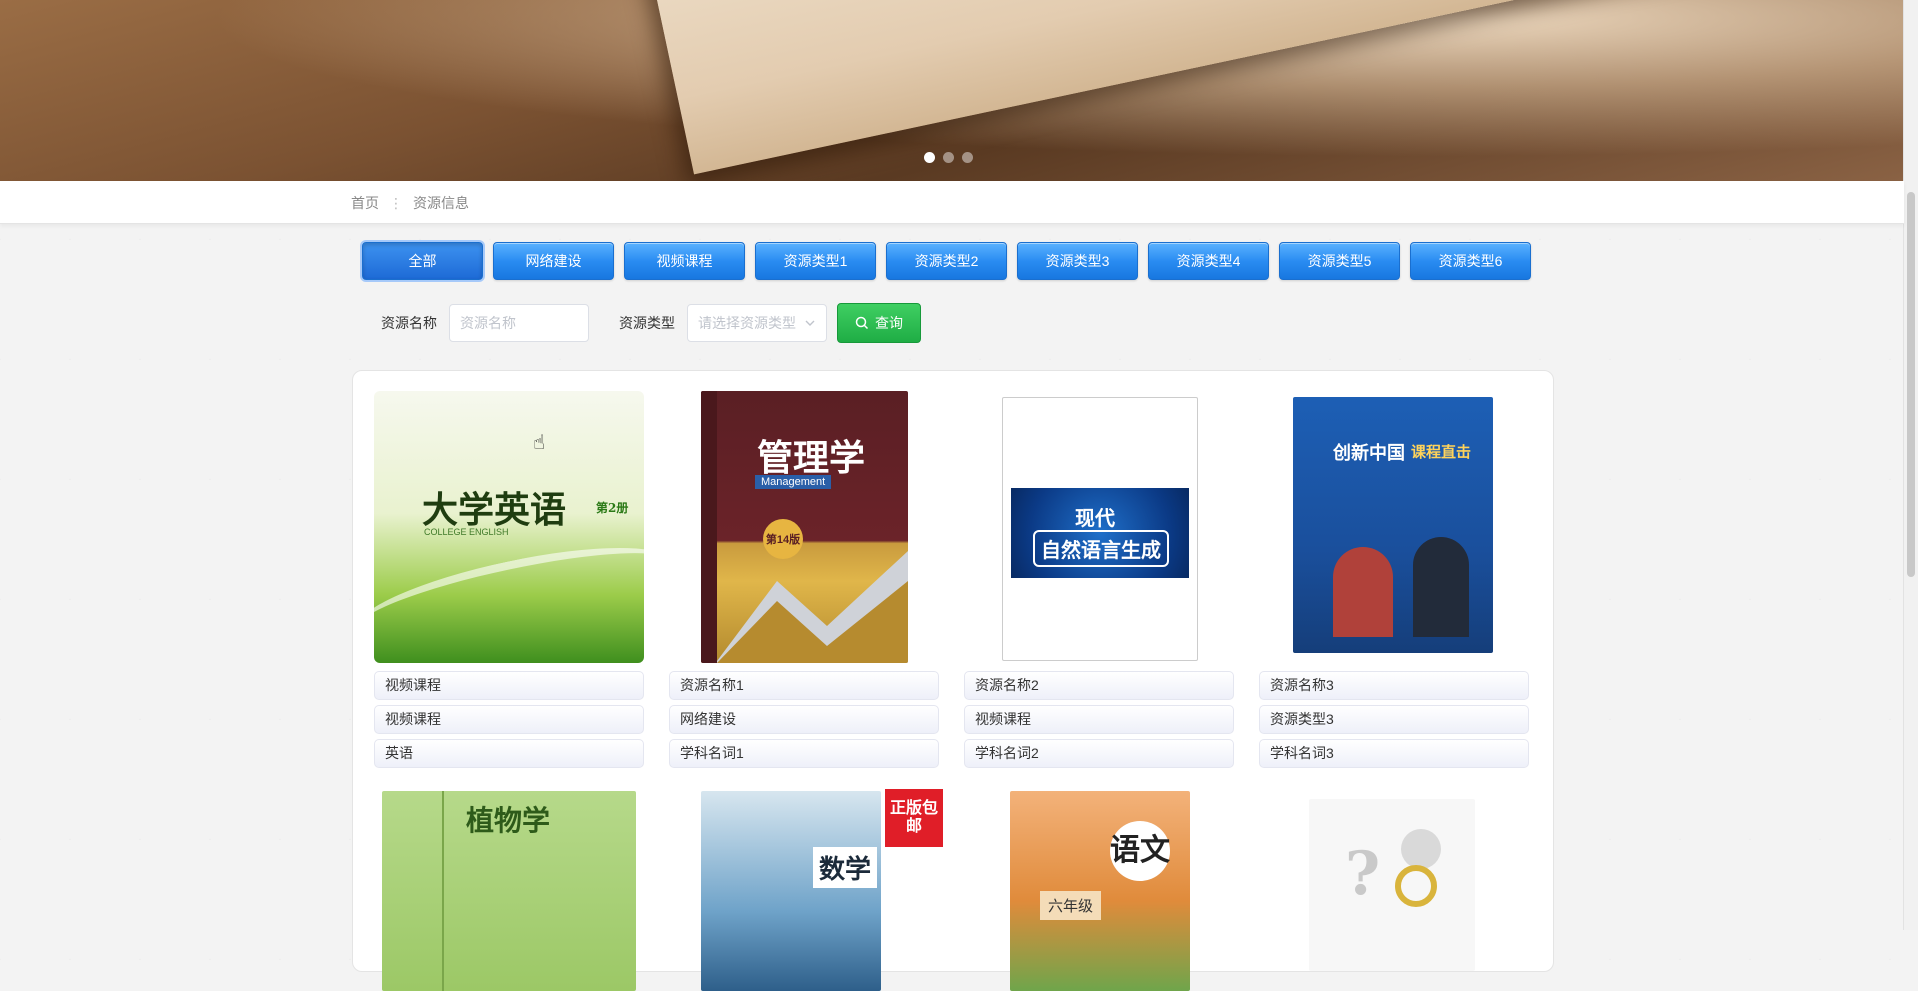 This screenshot has height=991, width=1918. What do you see at coordinates (422, 261) in the screenshot?
I see `category-all-button: 全部` at bounding box center [422, 261].